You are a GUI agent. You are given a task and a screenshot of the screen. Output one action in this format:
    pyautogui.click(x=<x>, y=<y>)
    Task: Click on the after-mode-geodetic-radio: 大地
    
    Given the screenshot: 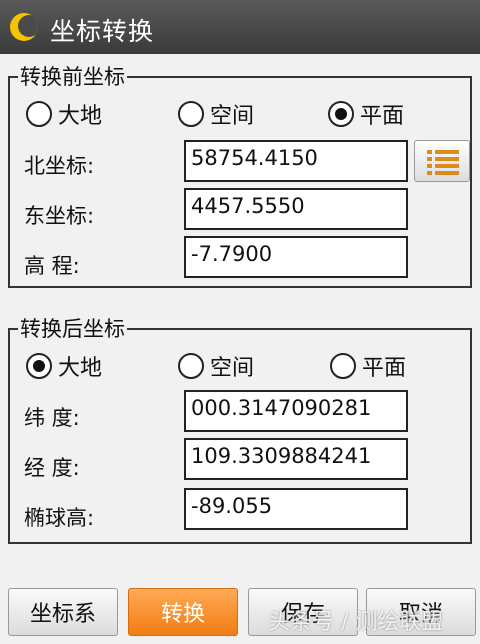 What is the action you would take?
    pyautogui.click(x=64, y=366)
    